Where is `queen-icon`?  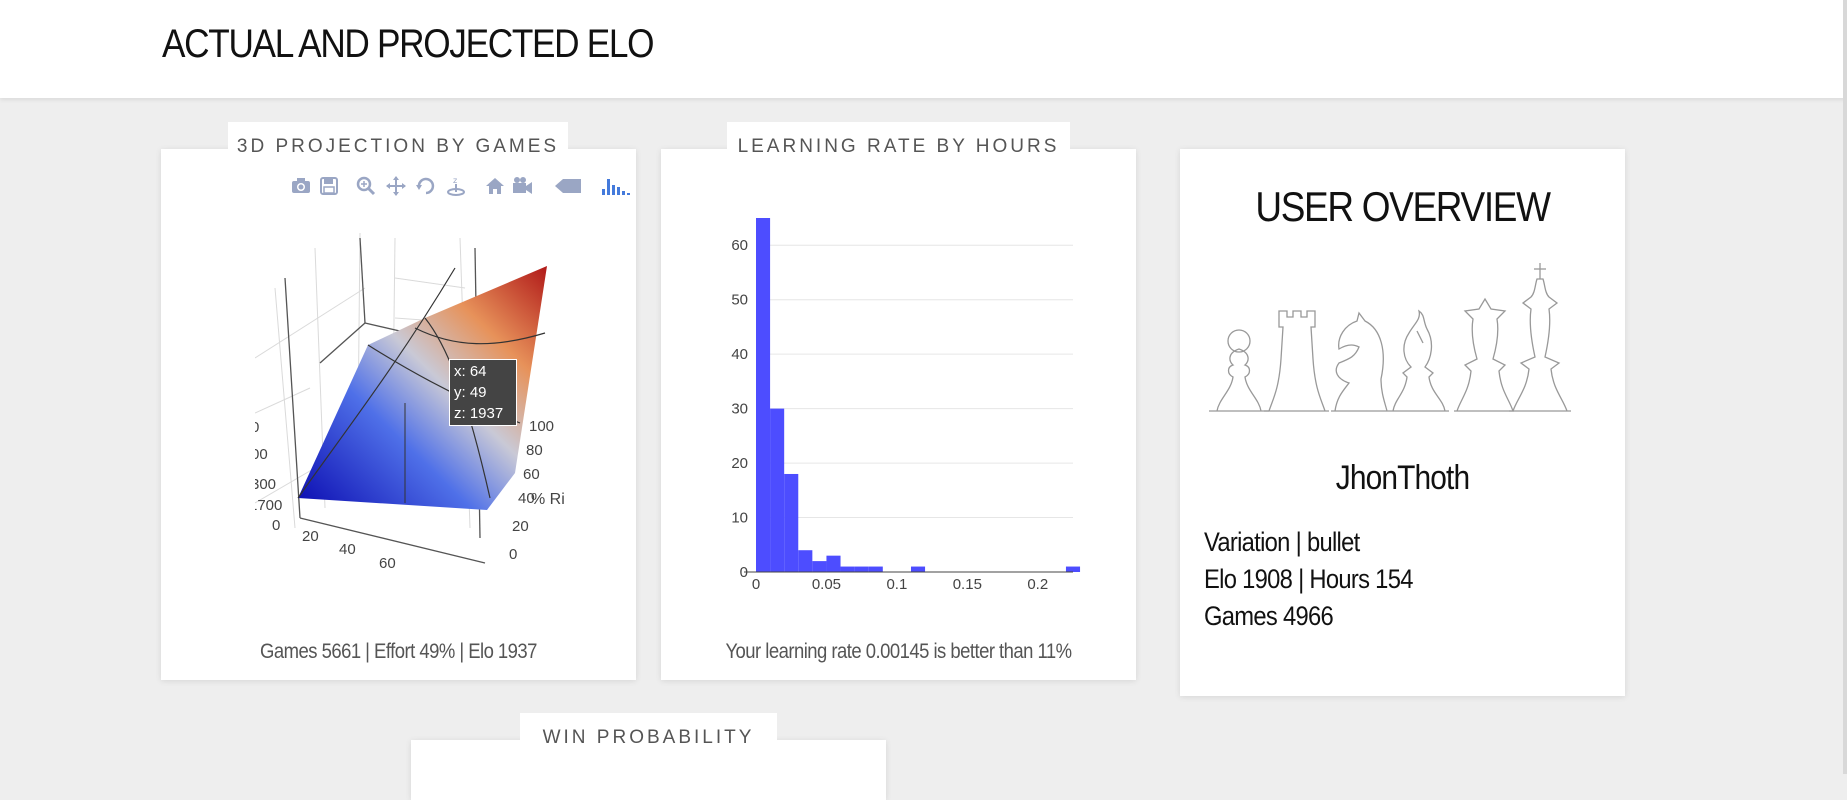 queen-icon is located at coordinates (1484, 354).